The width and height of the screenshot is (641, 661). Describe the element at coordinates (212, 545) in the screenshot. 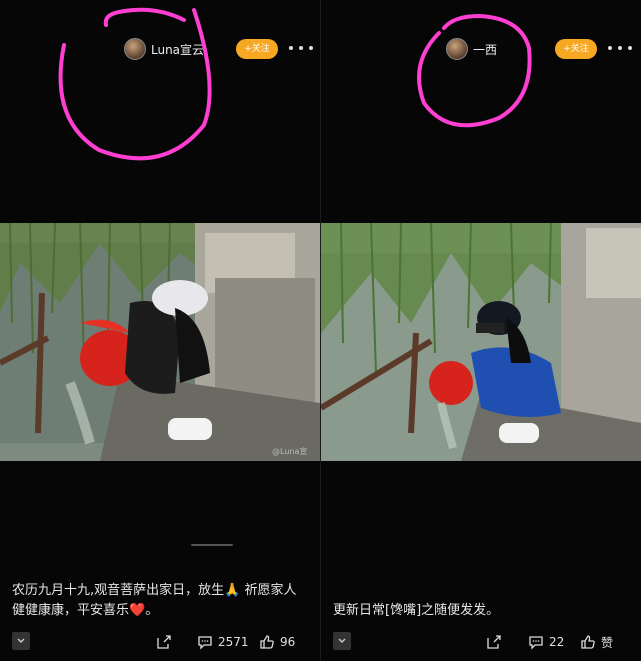

I see `scroll-indicator` at that location.